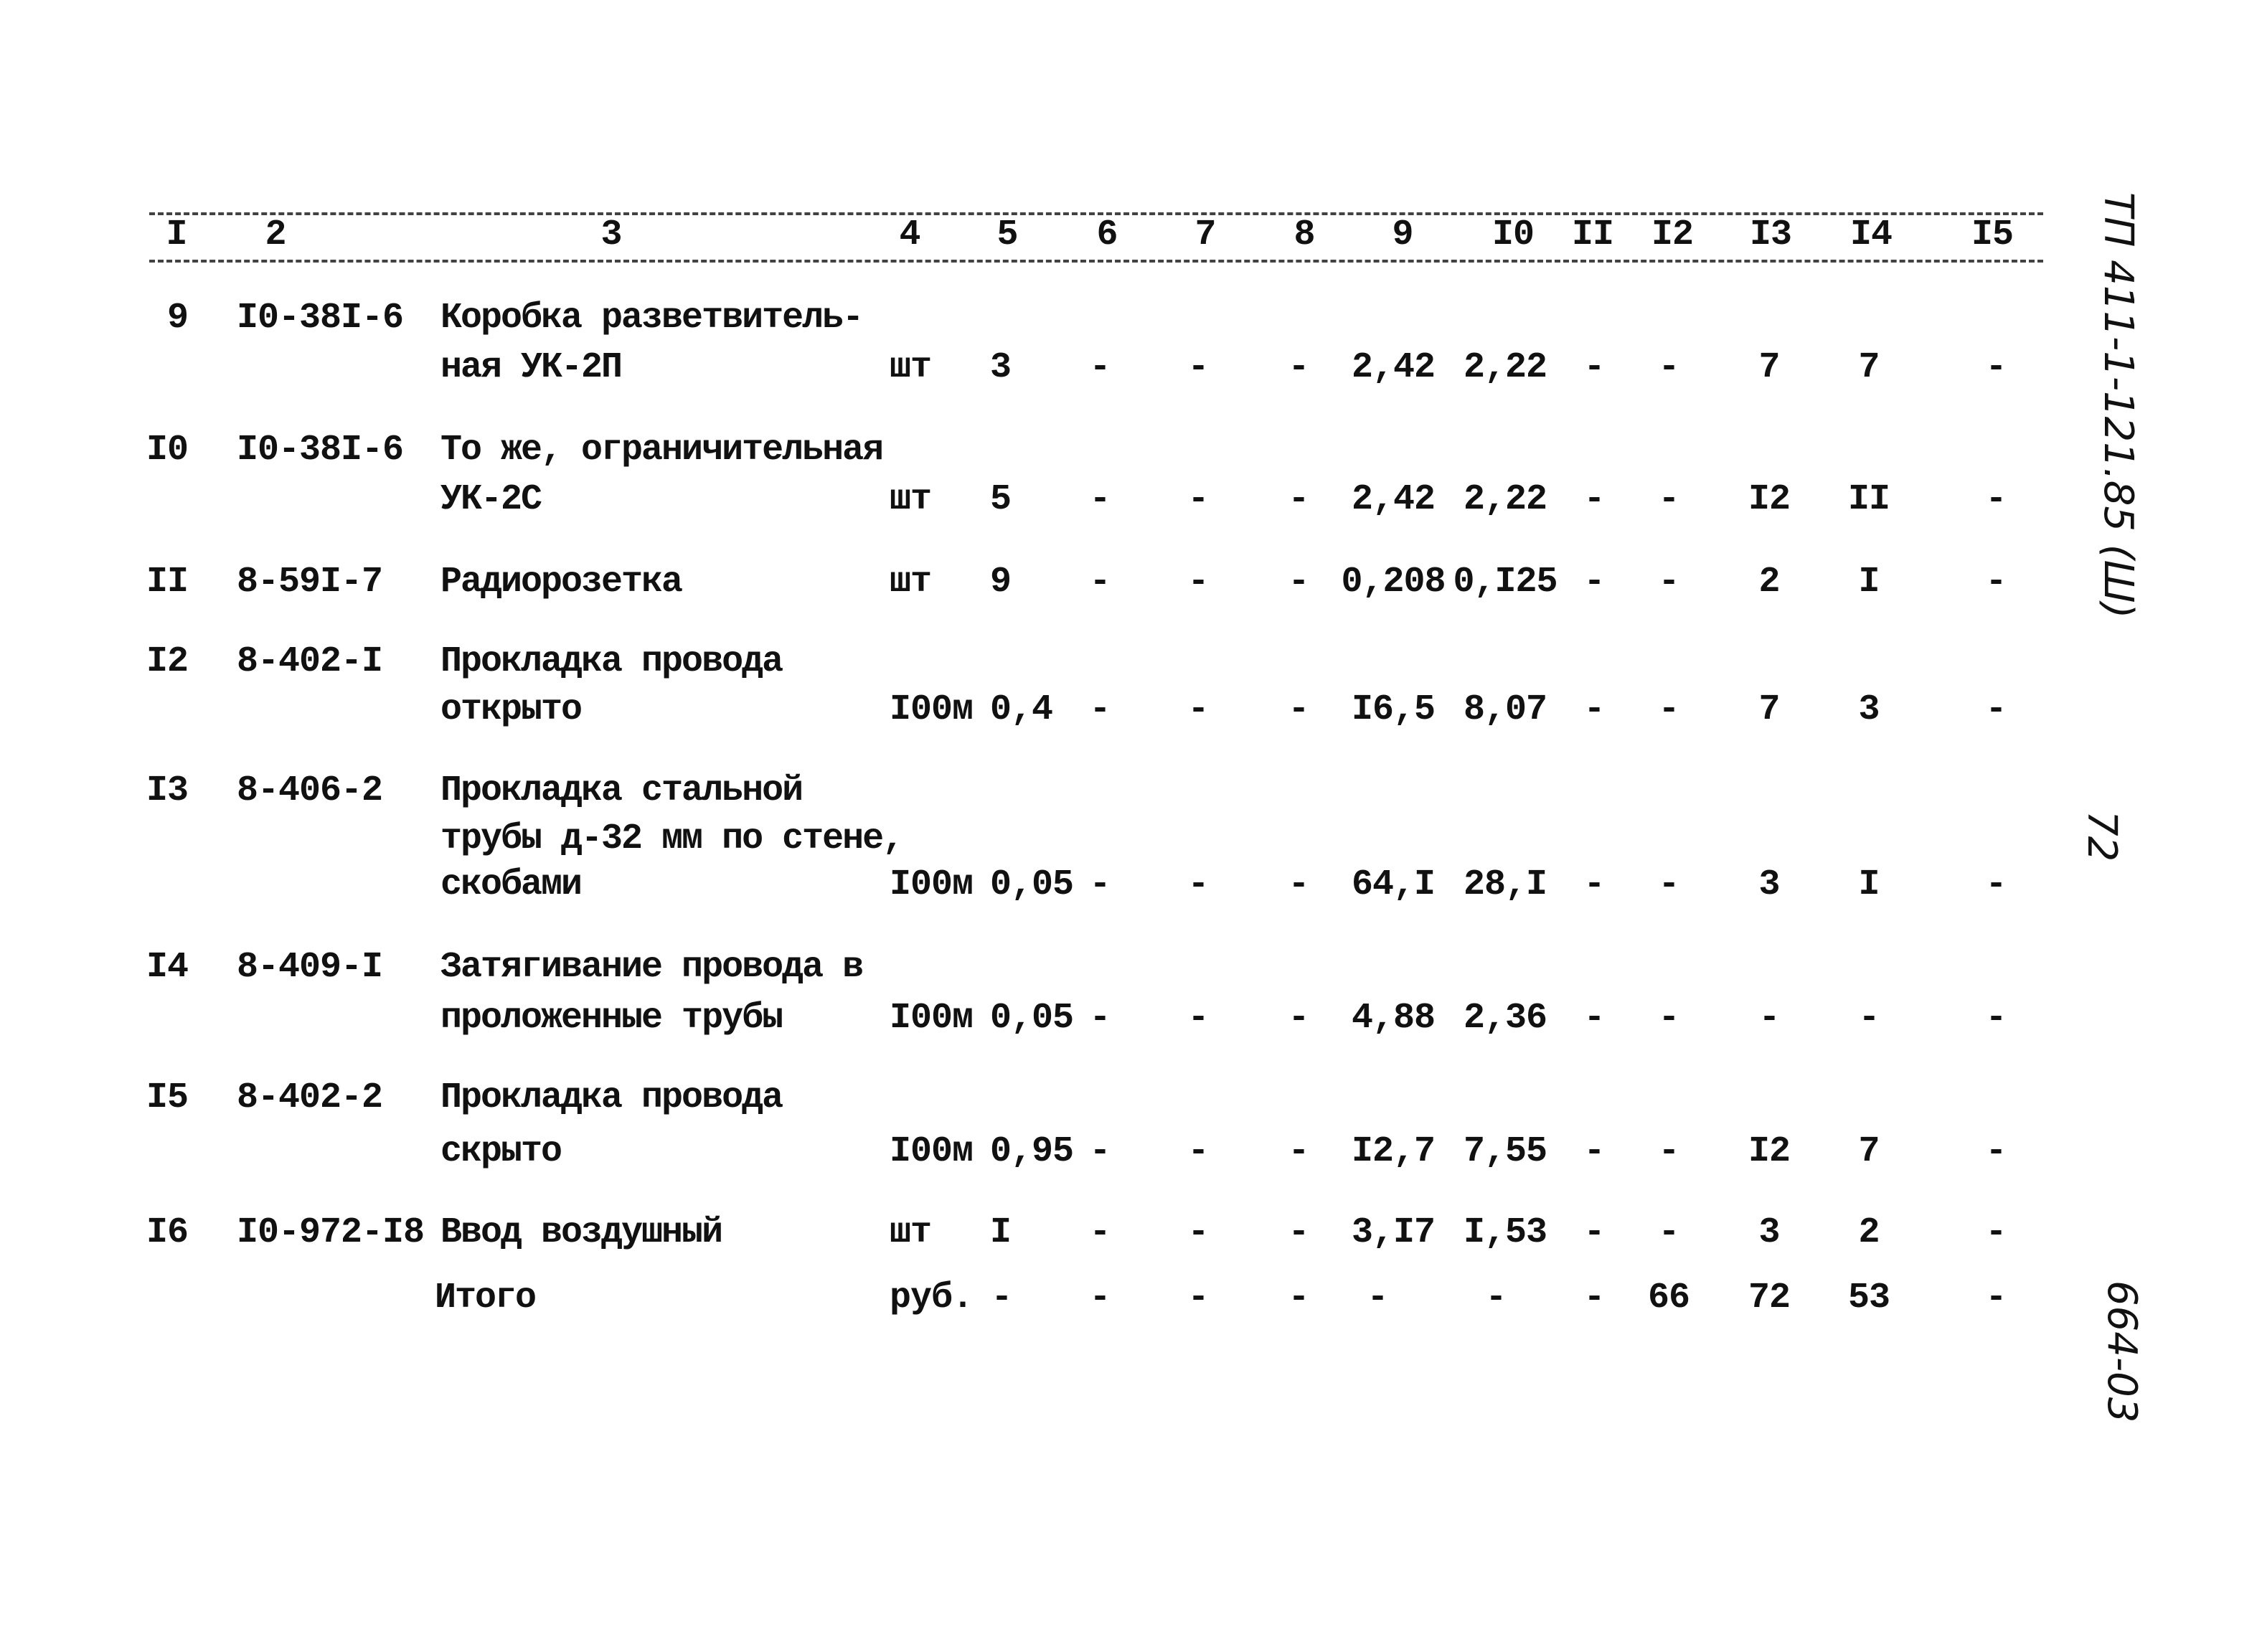 This screenshot has height=1652, width=2262. Describe the element at coordinates (1205, 234) in the screenshot. I see `header-col-7: 7` at that location.